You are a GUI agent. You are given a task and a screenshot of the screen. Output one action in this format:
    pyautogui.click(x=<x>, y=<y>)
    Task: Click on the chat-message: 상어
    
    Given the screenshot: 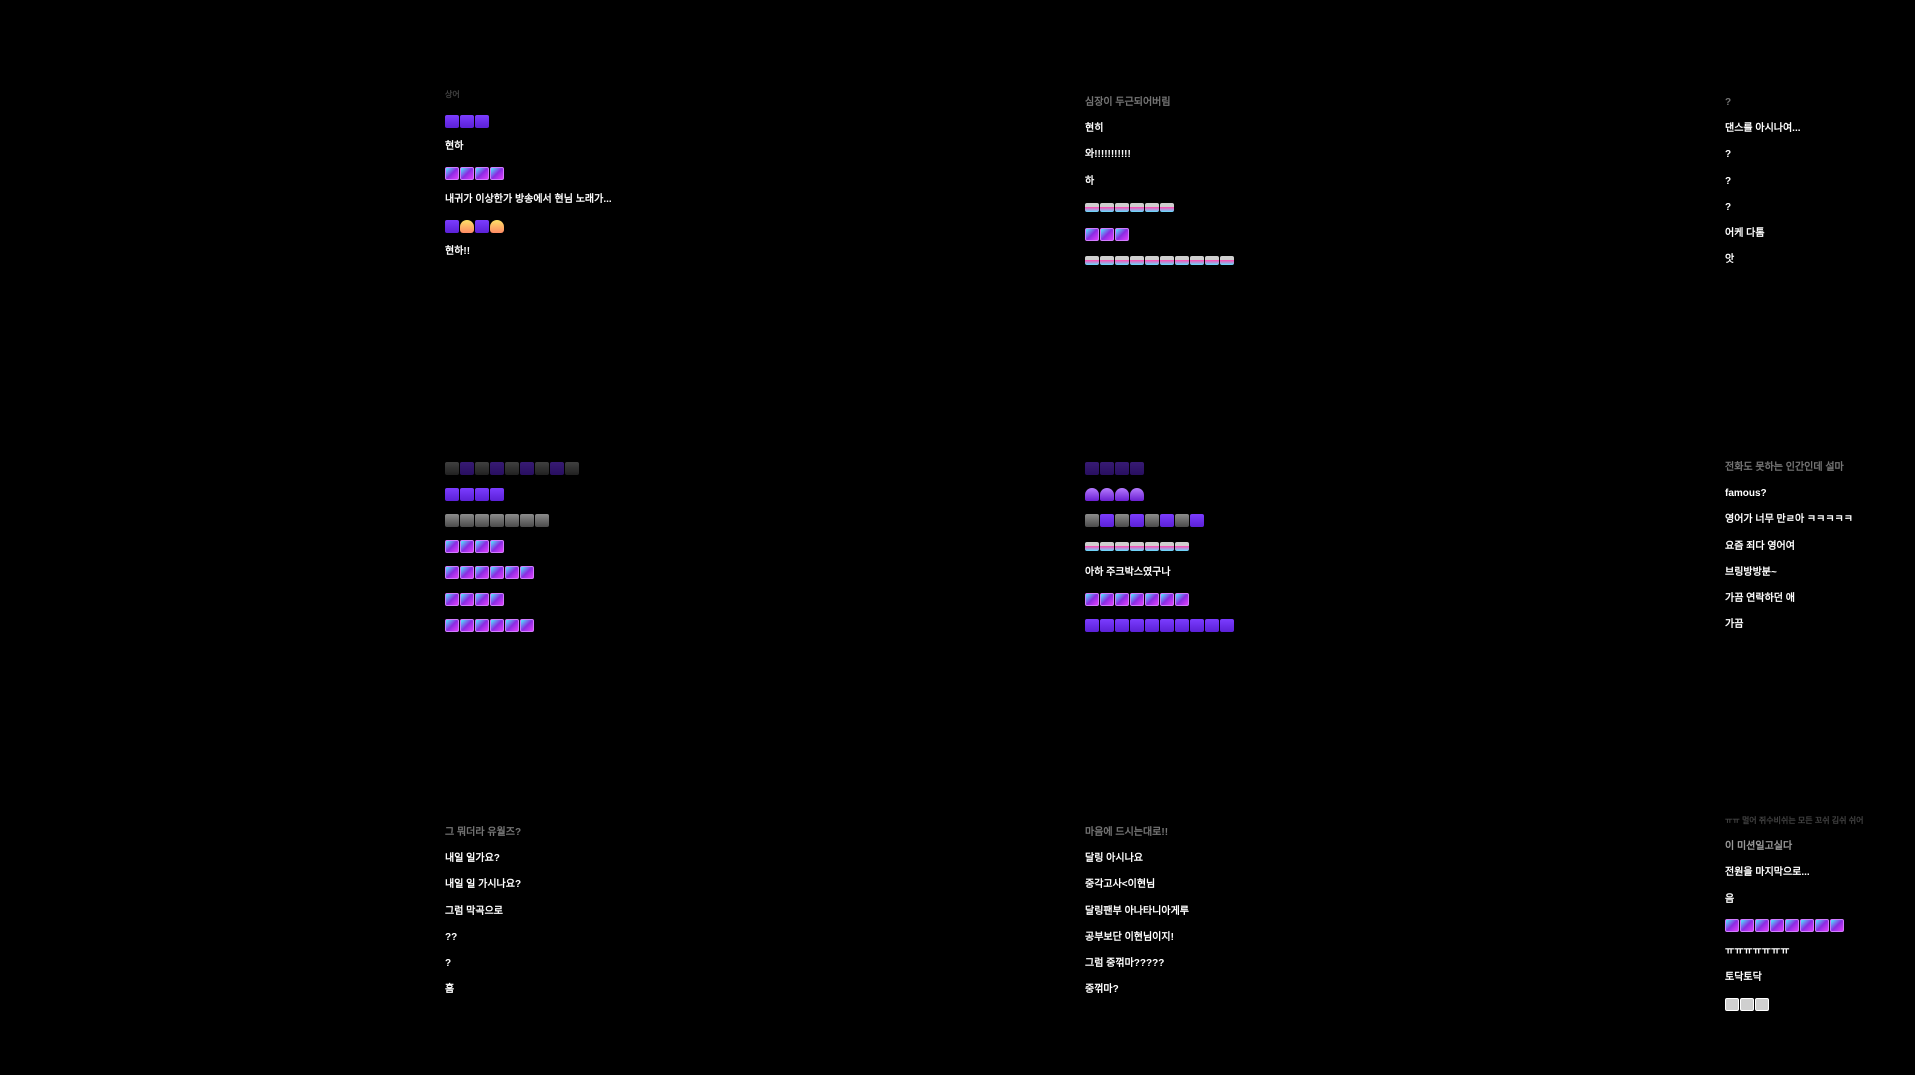 What is the action you would take?
    pyautogui.click(x=452, y=95)
    